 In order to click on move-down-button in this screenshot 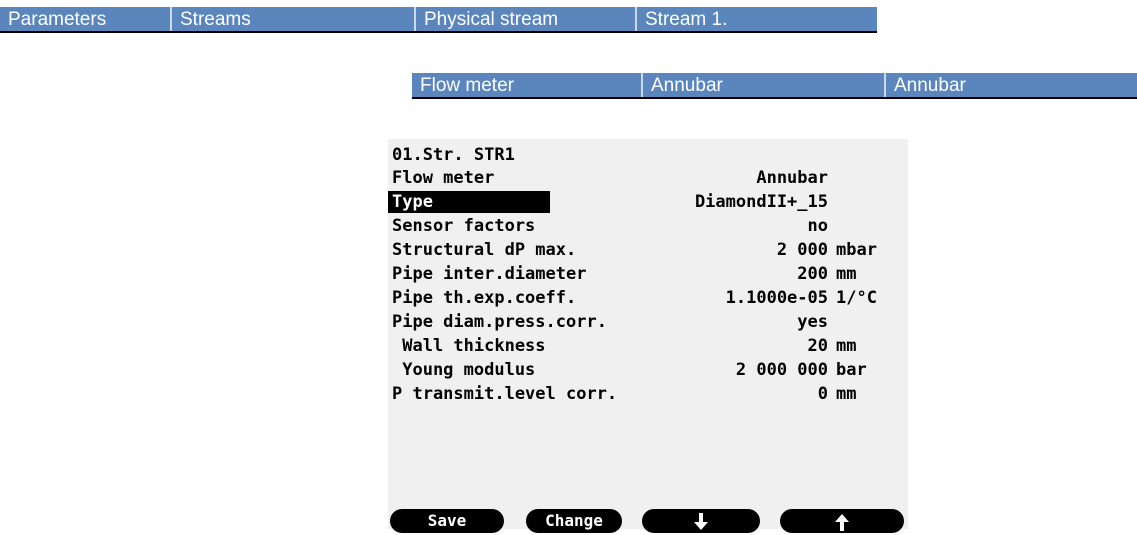, I will do `click(701, 521)`.